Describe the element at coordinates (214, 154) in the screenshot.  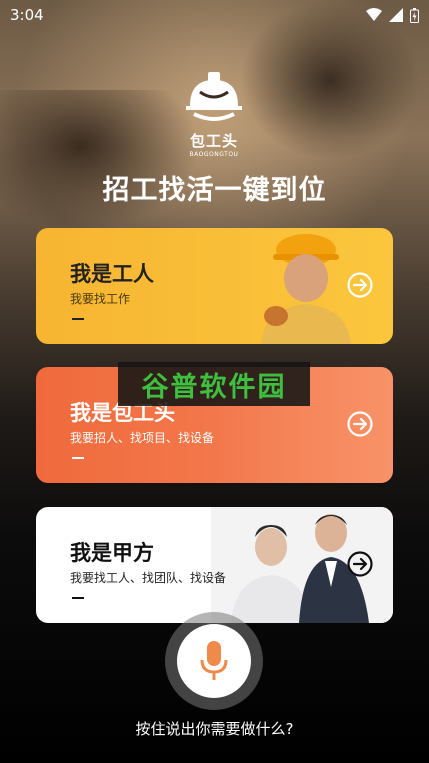
I see `logo-pinyin: BAOGONGTOU` at that location.